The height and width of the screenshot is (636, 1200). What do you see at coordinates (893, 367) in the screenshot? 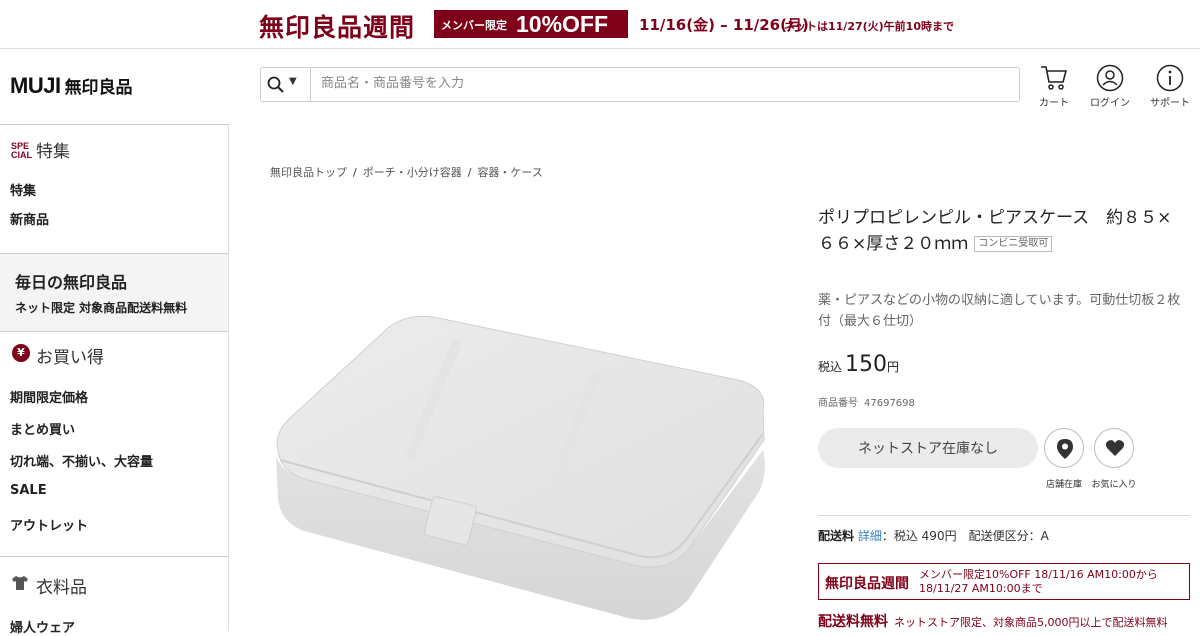
I see `price-unit: 円` at bounding box center [893, 367].